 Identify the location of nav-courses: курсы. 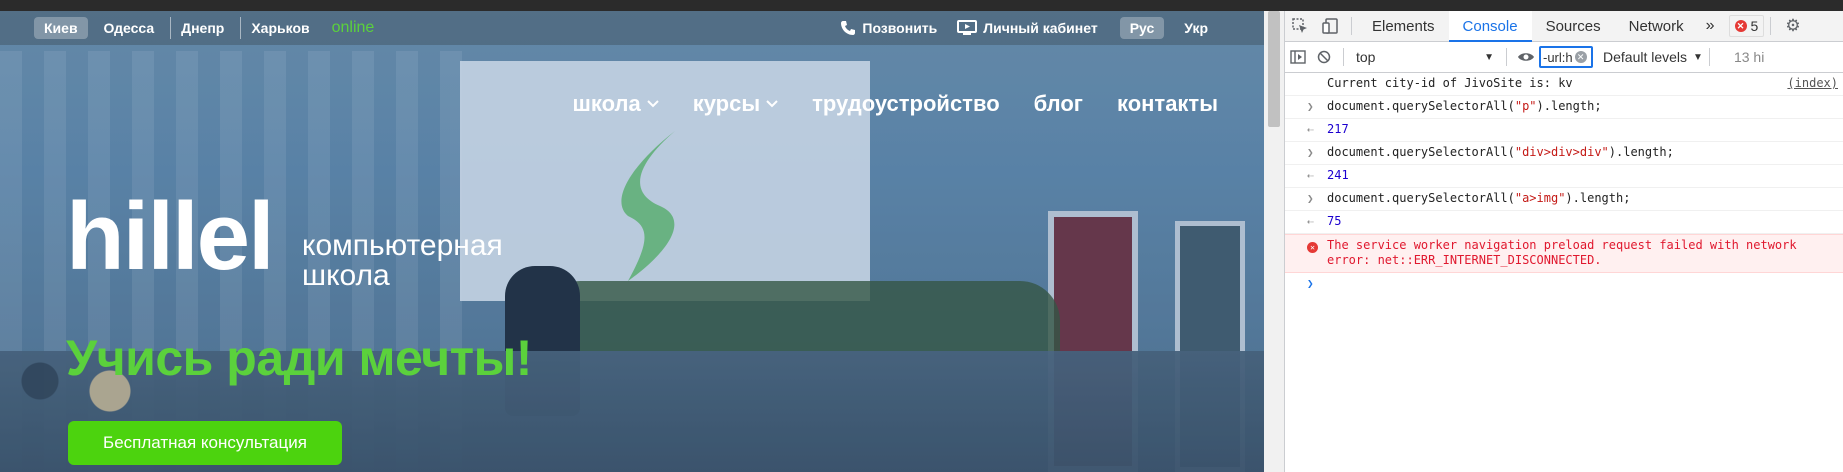
(735, 104).